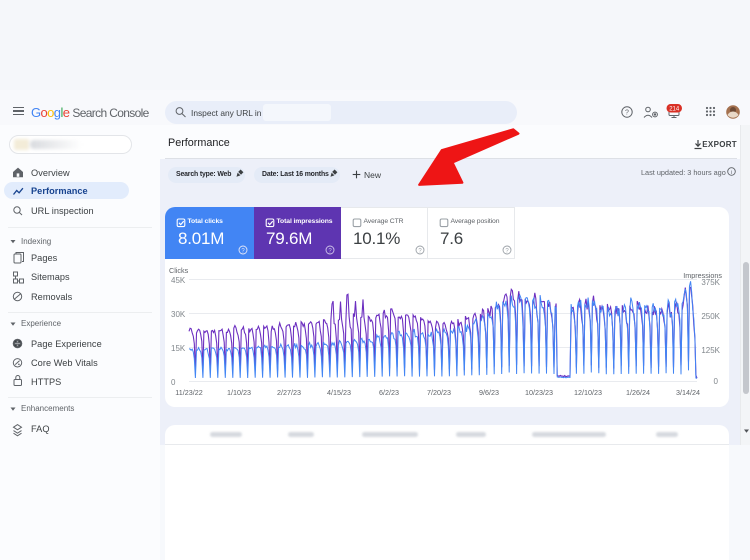  I want to click on svg-text: i, so click(731, 173).